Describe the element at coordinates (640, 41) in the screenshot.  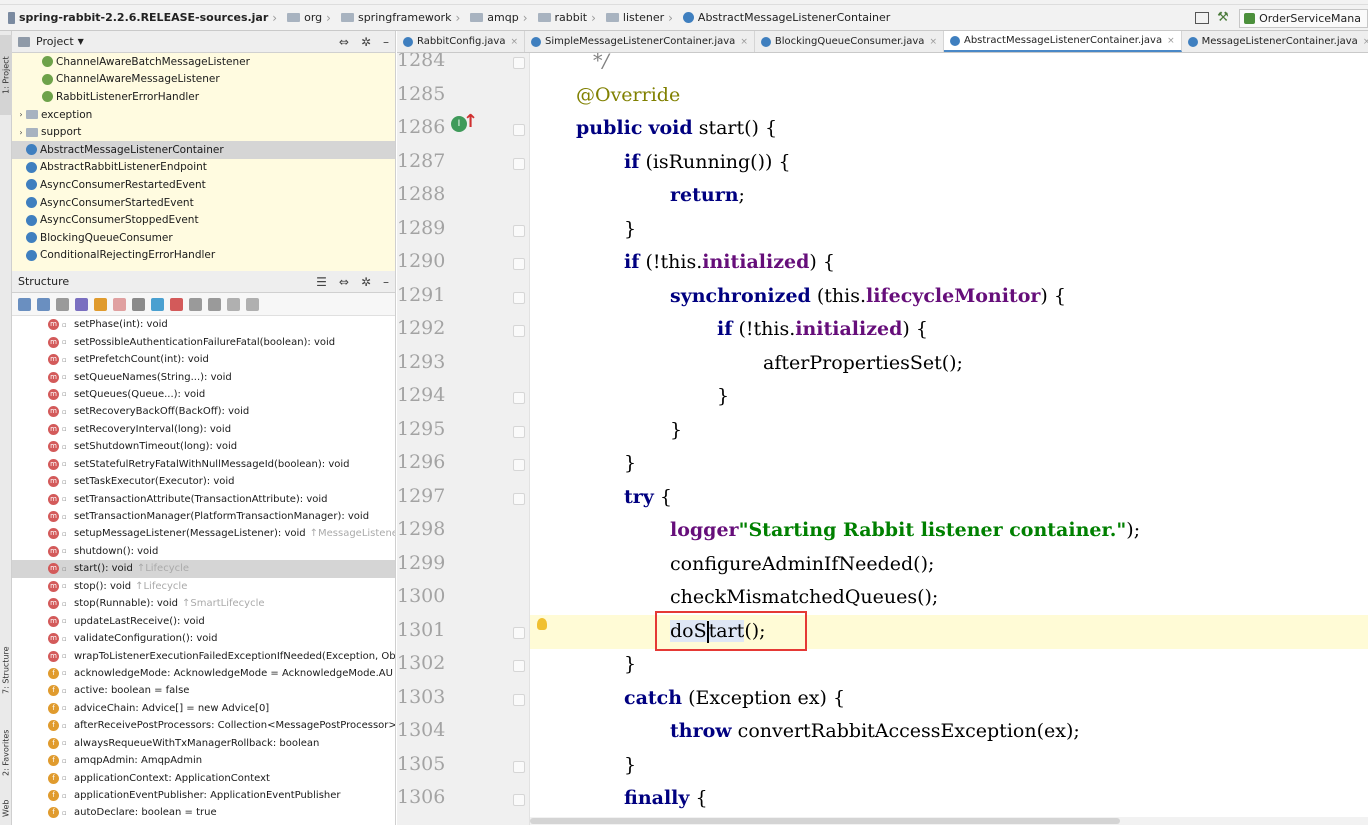
I see `editor-tab: SimpleMessageListenerContainer.java ×` at that location.